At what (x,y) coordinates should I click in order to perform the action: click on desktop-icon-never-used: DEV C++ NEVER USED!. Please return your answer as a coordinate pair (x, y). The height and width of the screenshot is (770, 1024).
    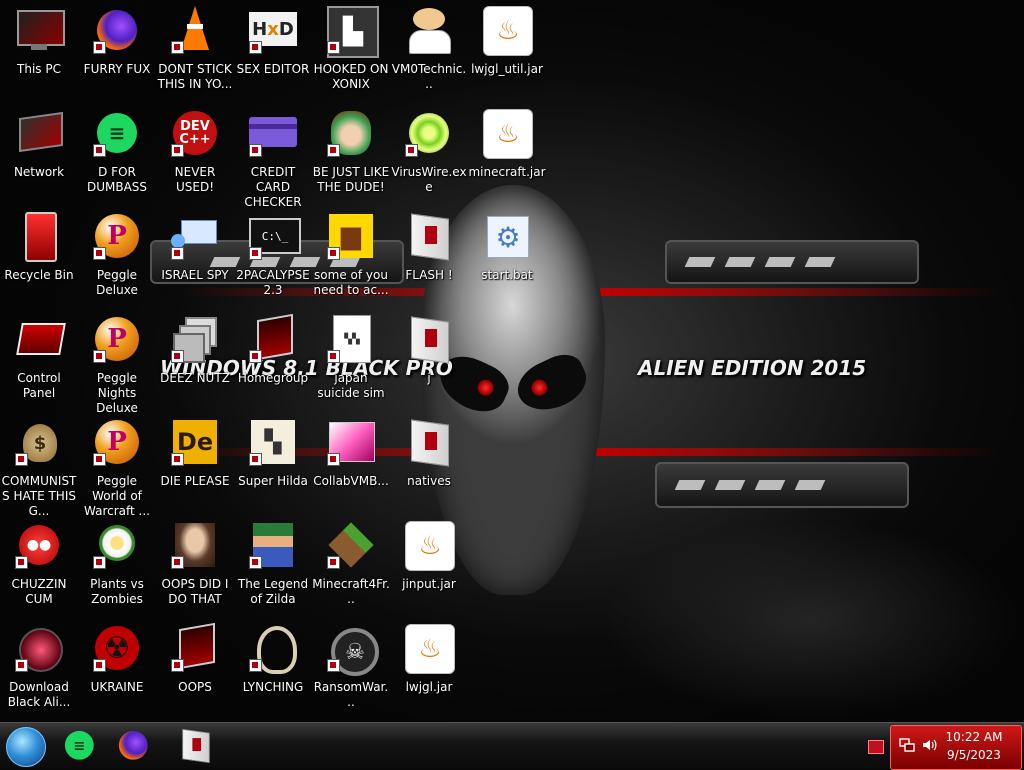
    Looking at the image, I should click on (195, 152).